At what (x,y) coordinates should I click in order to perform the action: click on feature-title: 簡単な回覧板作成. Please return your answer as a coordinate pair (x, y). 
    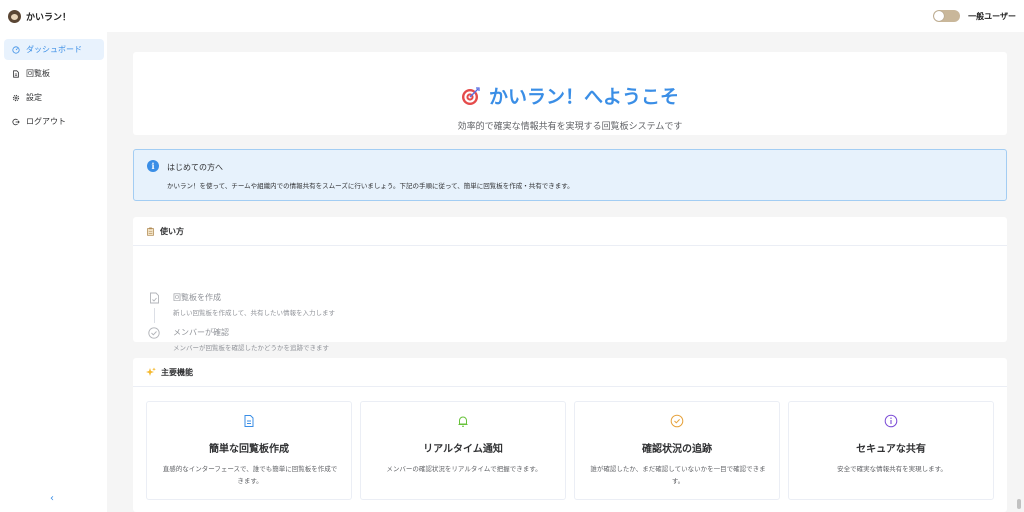
    Looking at the image, I should click on (249, 449).